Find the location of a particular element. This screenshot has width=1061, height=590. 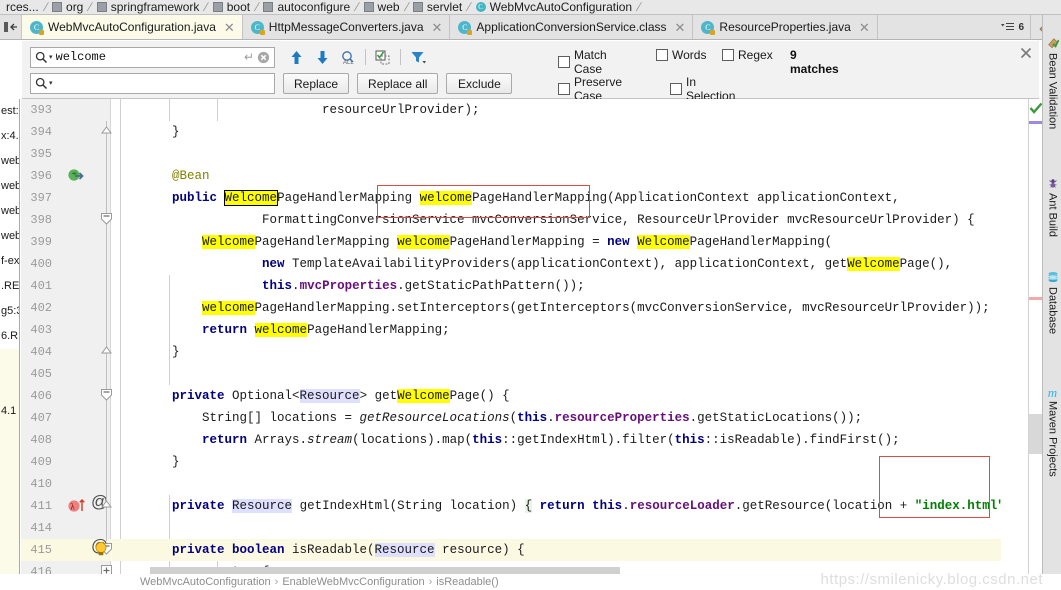

breadcrumb-item-2: springframework is located at coordinates (148, 7).